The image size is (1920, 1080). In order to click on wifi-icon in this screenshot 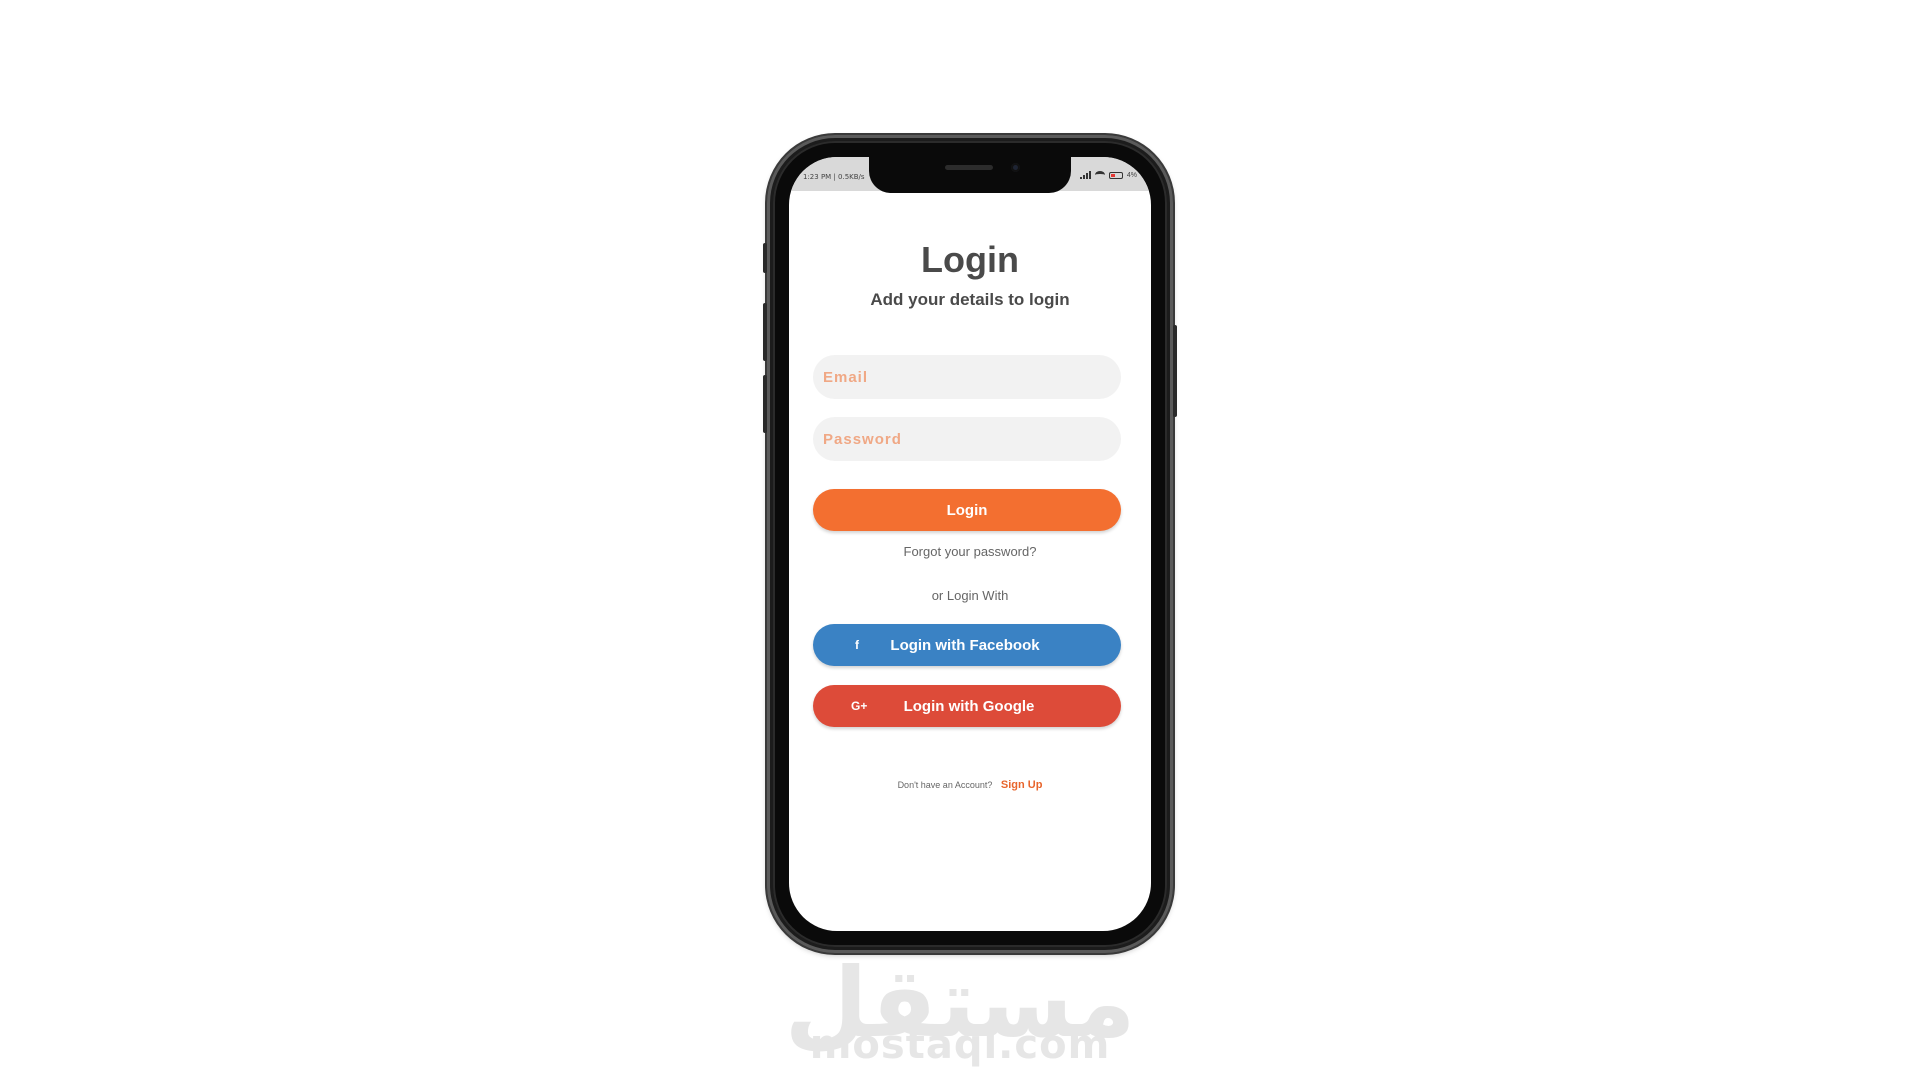, I will do `click(1099, 175)`.